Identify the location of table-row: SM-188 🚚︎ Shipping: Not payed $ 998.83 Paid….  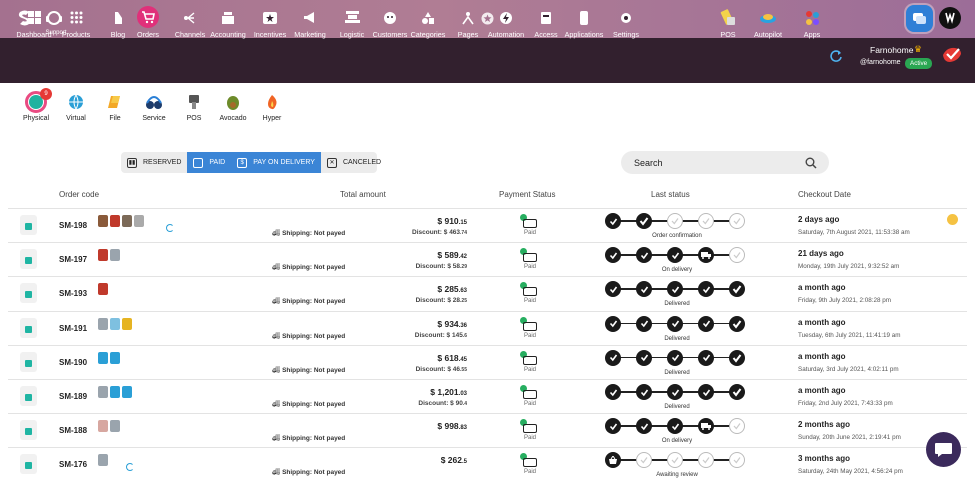
(487, 430).